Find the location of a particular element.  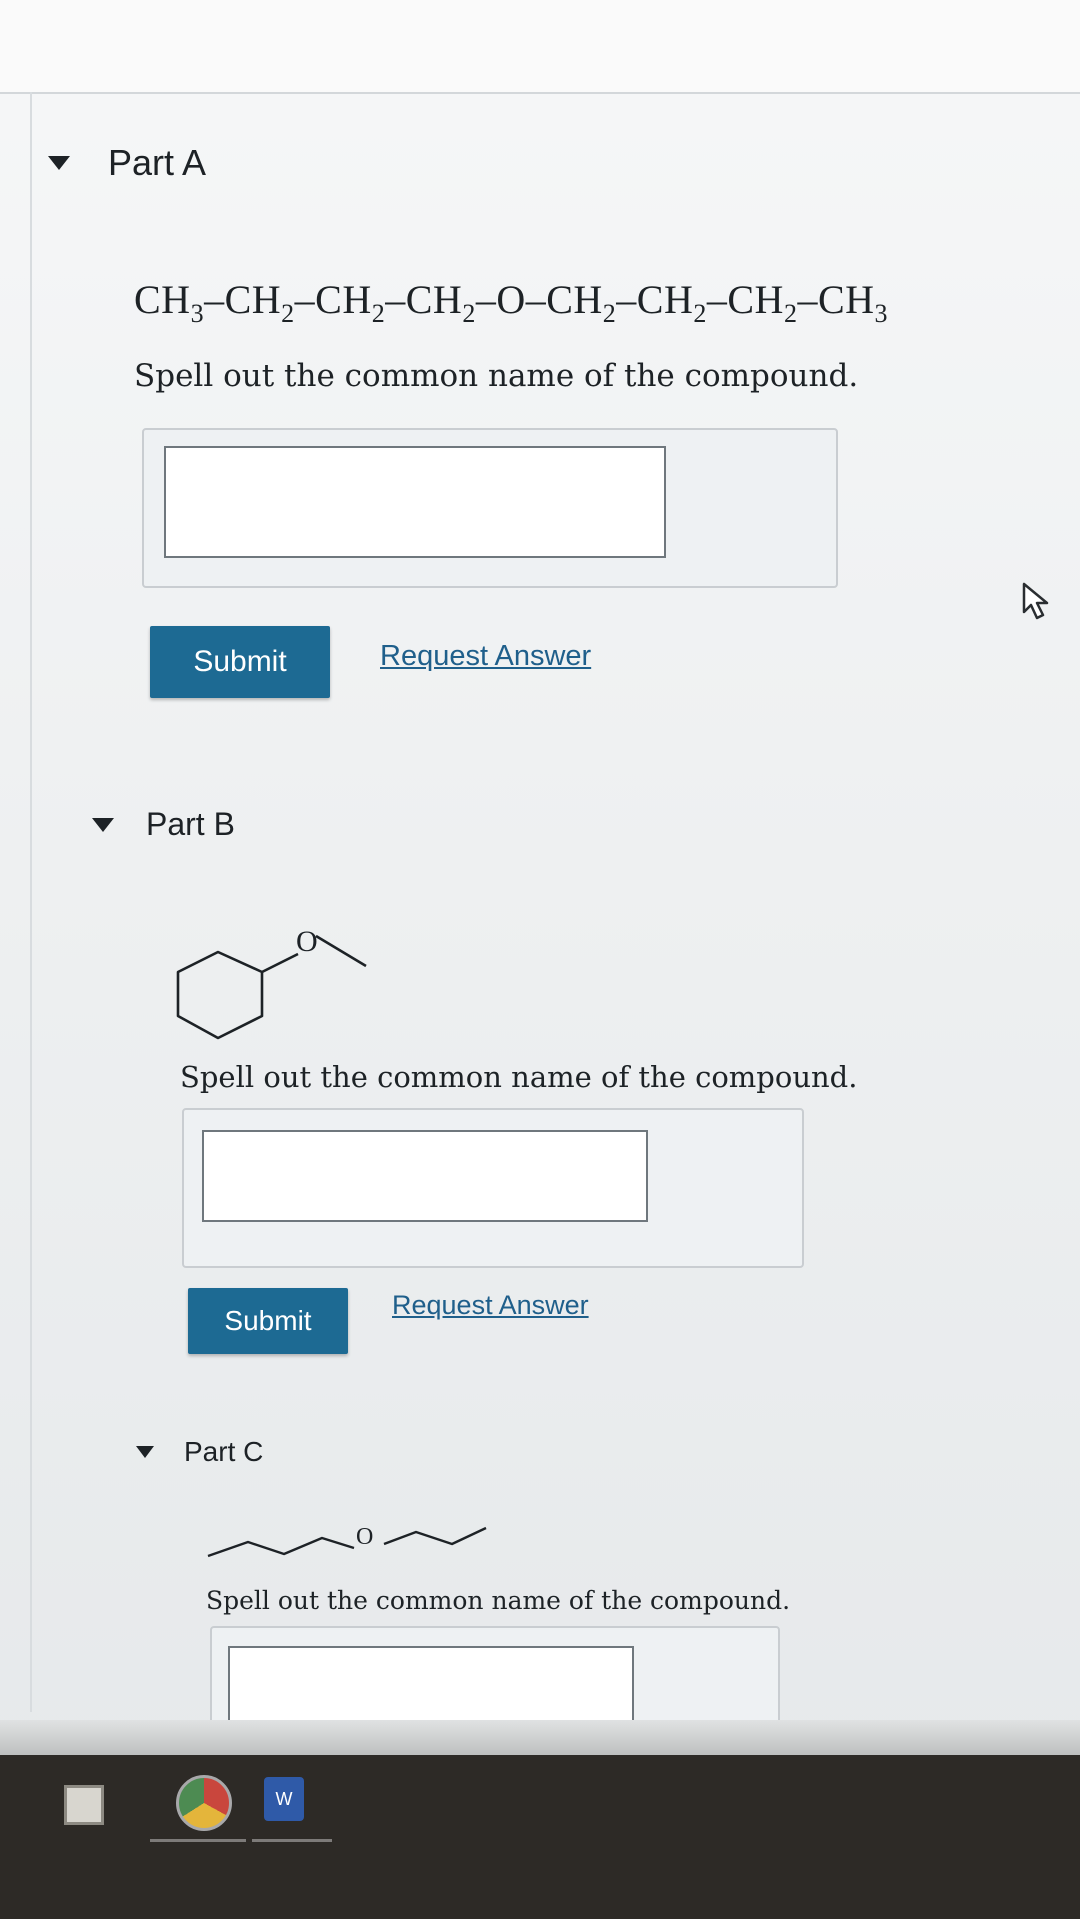

part-c-answer-input is located at coordinates (431, 1687).